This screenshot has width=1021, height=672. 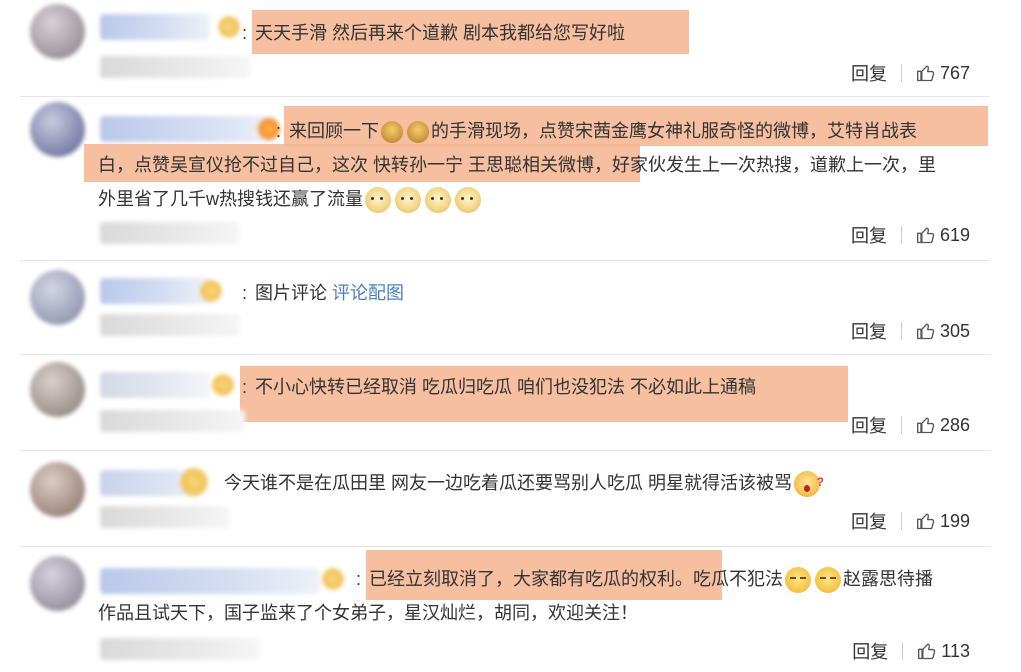 I want to click on like-count: 113, so click(x=955, y=650).